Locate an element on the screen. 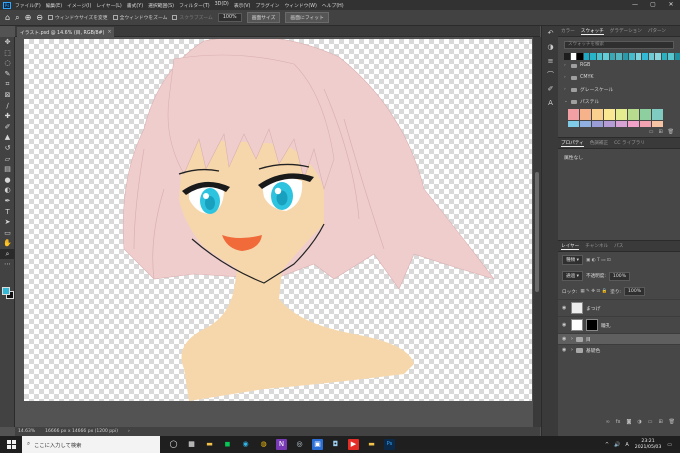  swatches-tab-1: スウォッチ is located at coordinates (592, 31).